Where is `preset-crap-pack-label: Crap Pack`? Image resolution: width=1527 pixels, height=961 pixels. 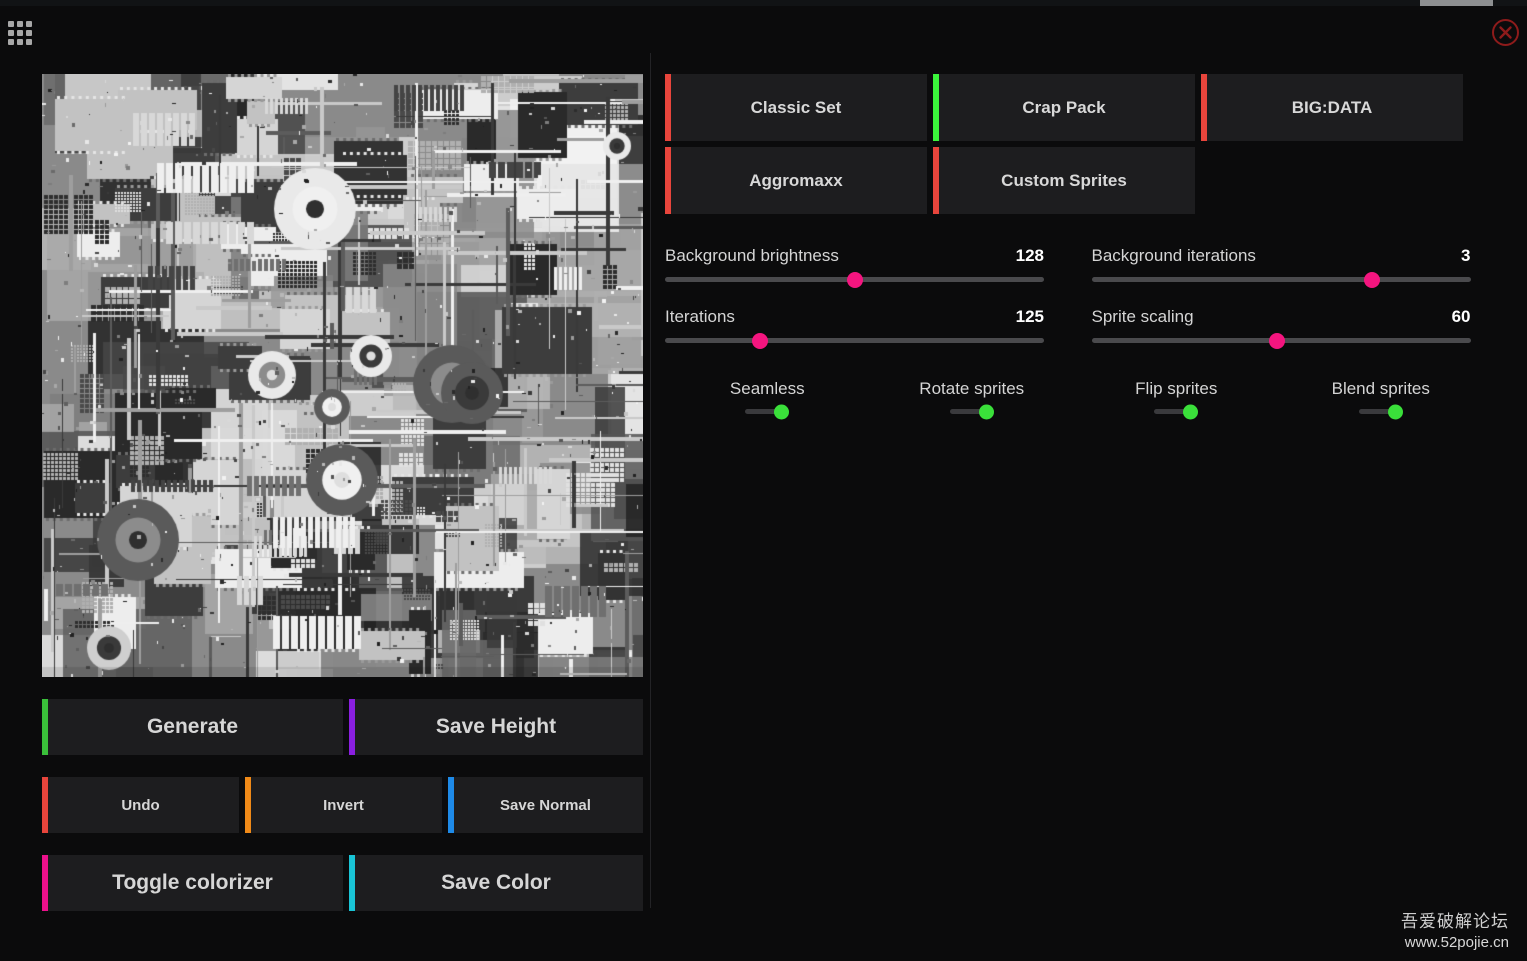
preset-crap-pack-label: Crap Pack is located at coordinates (1064, 107).